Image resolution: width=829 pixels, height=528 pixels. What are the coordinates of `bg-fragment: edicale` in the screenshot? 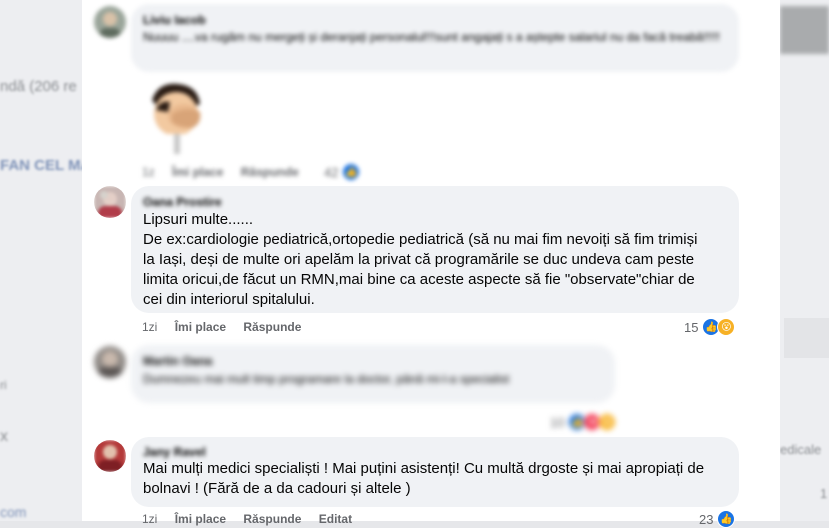 It's located at (801, 449).